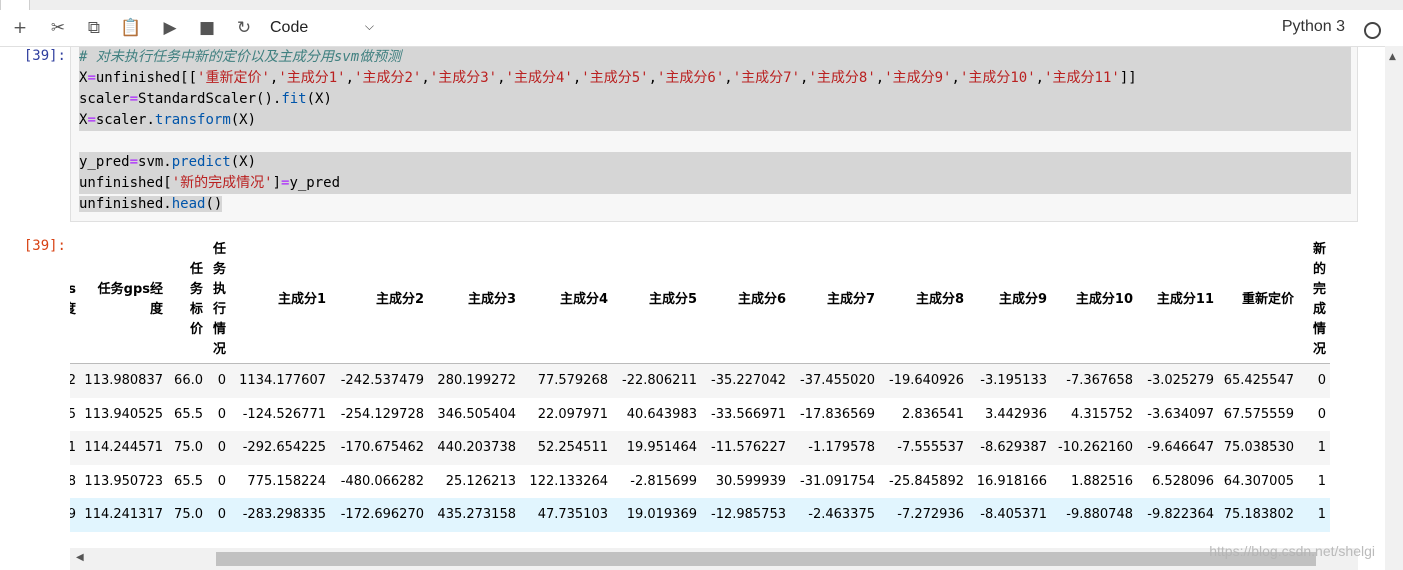 The width and height of the screenshot is (1403, 570). I want to click on scroll-left-icon: ◀, so click(80, 557).